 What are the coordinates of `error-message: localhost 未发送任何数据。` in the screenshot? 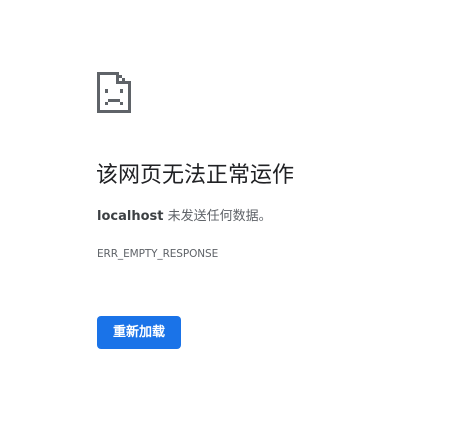 It's located at (184, 217).